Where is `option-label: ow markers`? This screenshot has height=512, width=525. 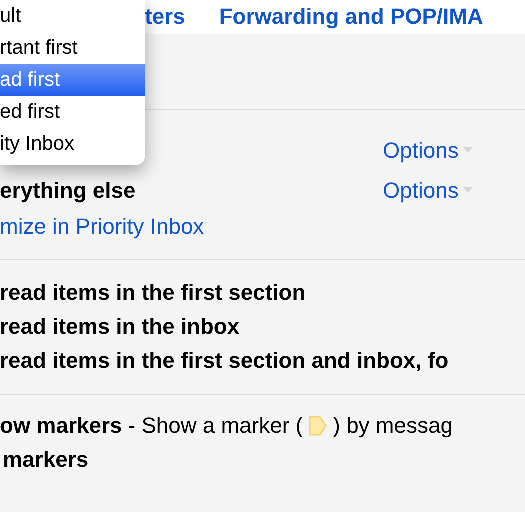 option-label: ow markers is located at coordinates (61, 426).